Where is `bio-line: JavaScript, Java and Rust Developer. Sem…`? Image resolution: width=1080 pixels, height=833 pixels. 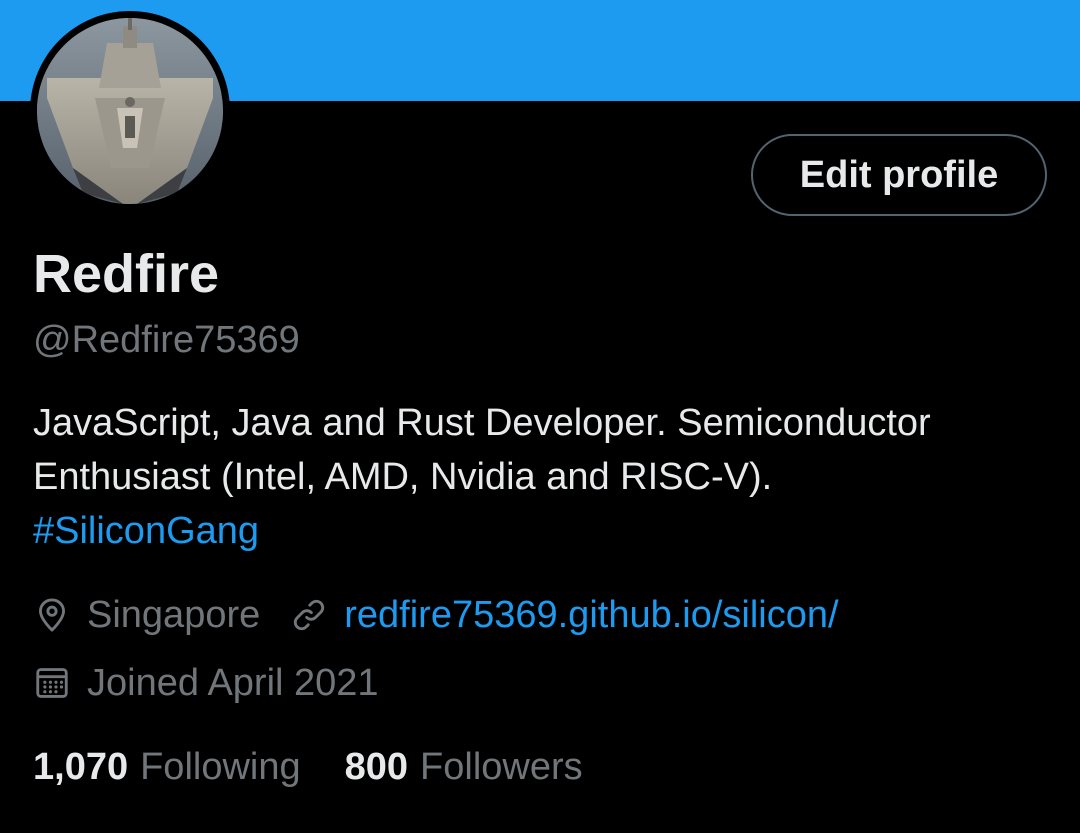
bio-line: JavaScript, Java and Rust Developer. Sem… is located at coordinates (482, 423).